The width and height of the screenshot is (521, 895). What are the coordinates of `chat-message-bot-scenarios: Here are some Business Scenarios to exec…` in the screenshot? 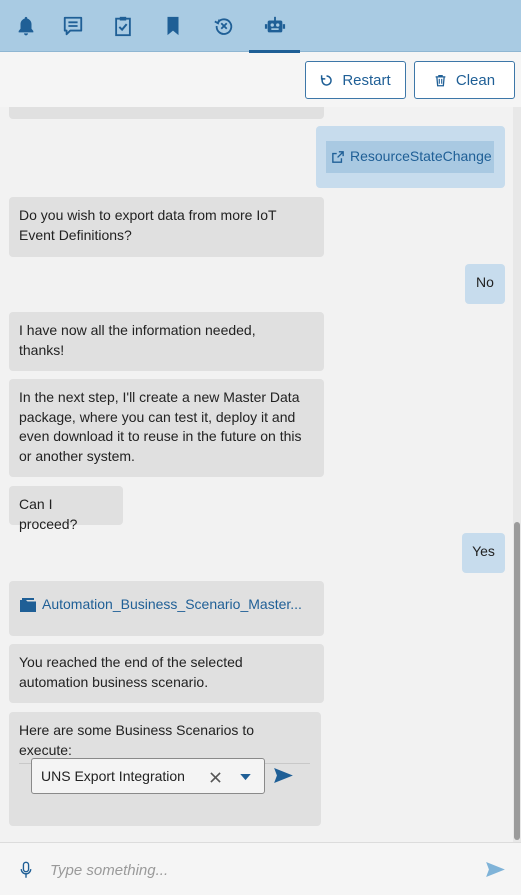 It's located at (165, 769).